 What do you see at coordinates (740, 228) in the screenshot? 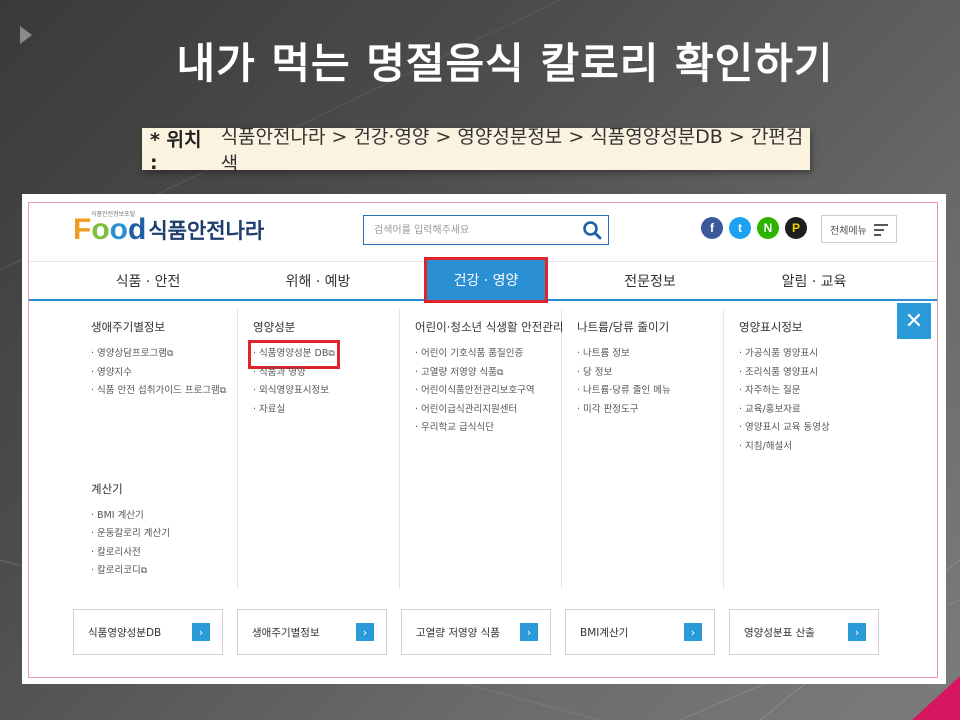
I see `twitter-icon: t` at bounding box center [740, 228].